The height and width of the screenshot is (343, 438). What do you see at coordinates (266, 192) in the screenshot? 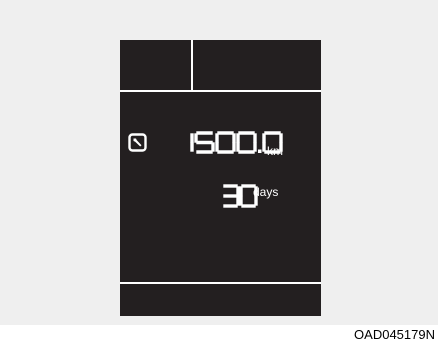
I see `days-unit-label: days` at bounding box center [266, 192].